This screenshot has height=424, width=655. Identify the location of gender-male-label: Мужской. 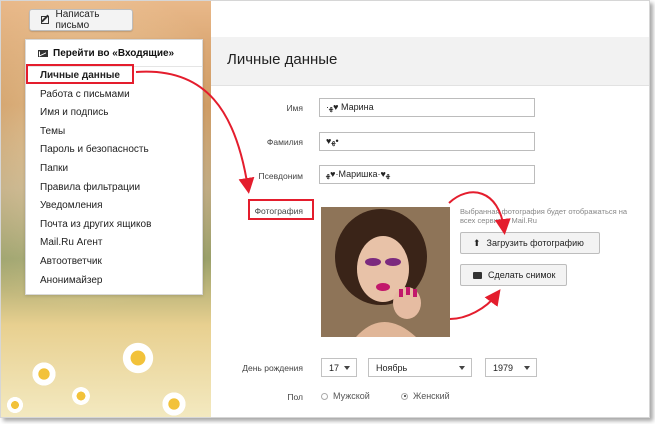
(351, 396).